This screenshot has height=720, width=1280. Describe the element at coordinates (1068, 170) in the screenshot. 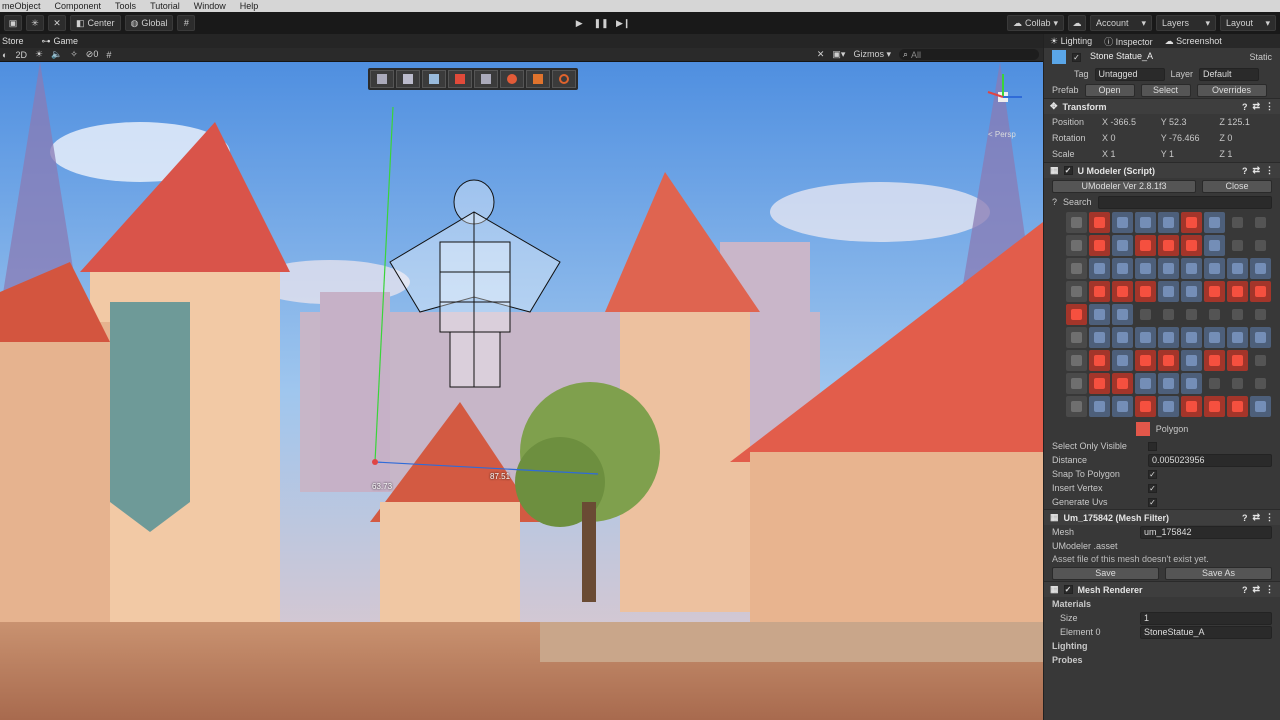

I see `umodeler-enabled-checkbox: ✓` at that location.